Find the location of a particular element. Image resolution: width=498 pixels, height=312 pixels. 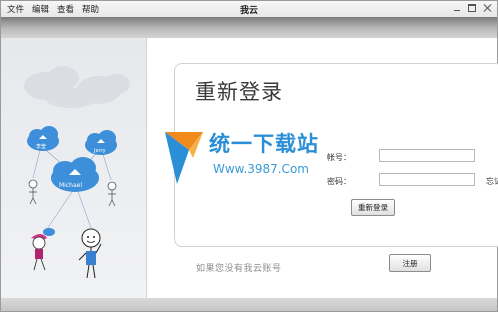

header-band is located at coordinates (249, 27).